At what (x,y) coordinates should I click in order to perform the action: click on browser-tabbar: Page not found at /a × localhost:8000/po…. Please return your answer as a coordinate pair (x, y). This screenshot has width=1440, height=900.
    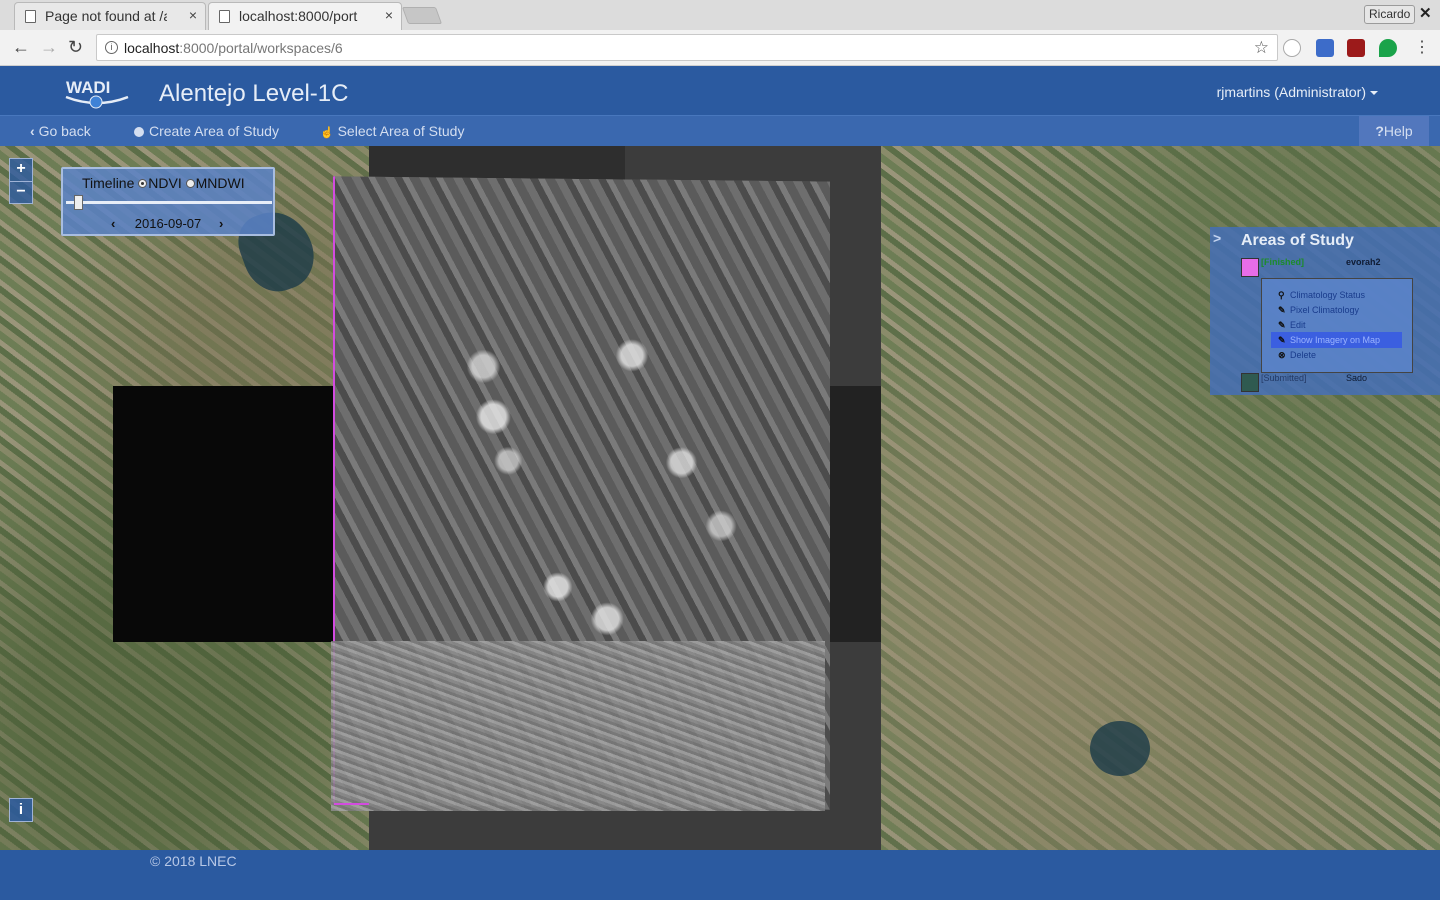
    Looking at the image, I should click on (720, 15).